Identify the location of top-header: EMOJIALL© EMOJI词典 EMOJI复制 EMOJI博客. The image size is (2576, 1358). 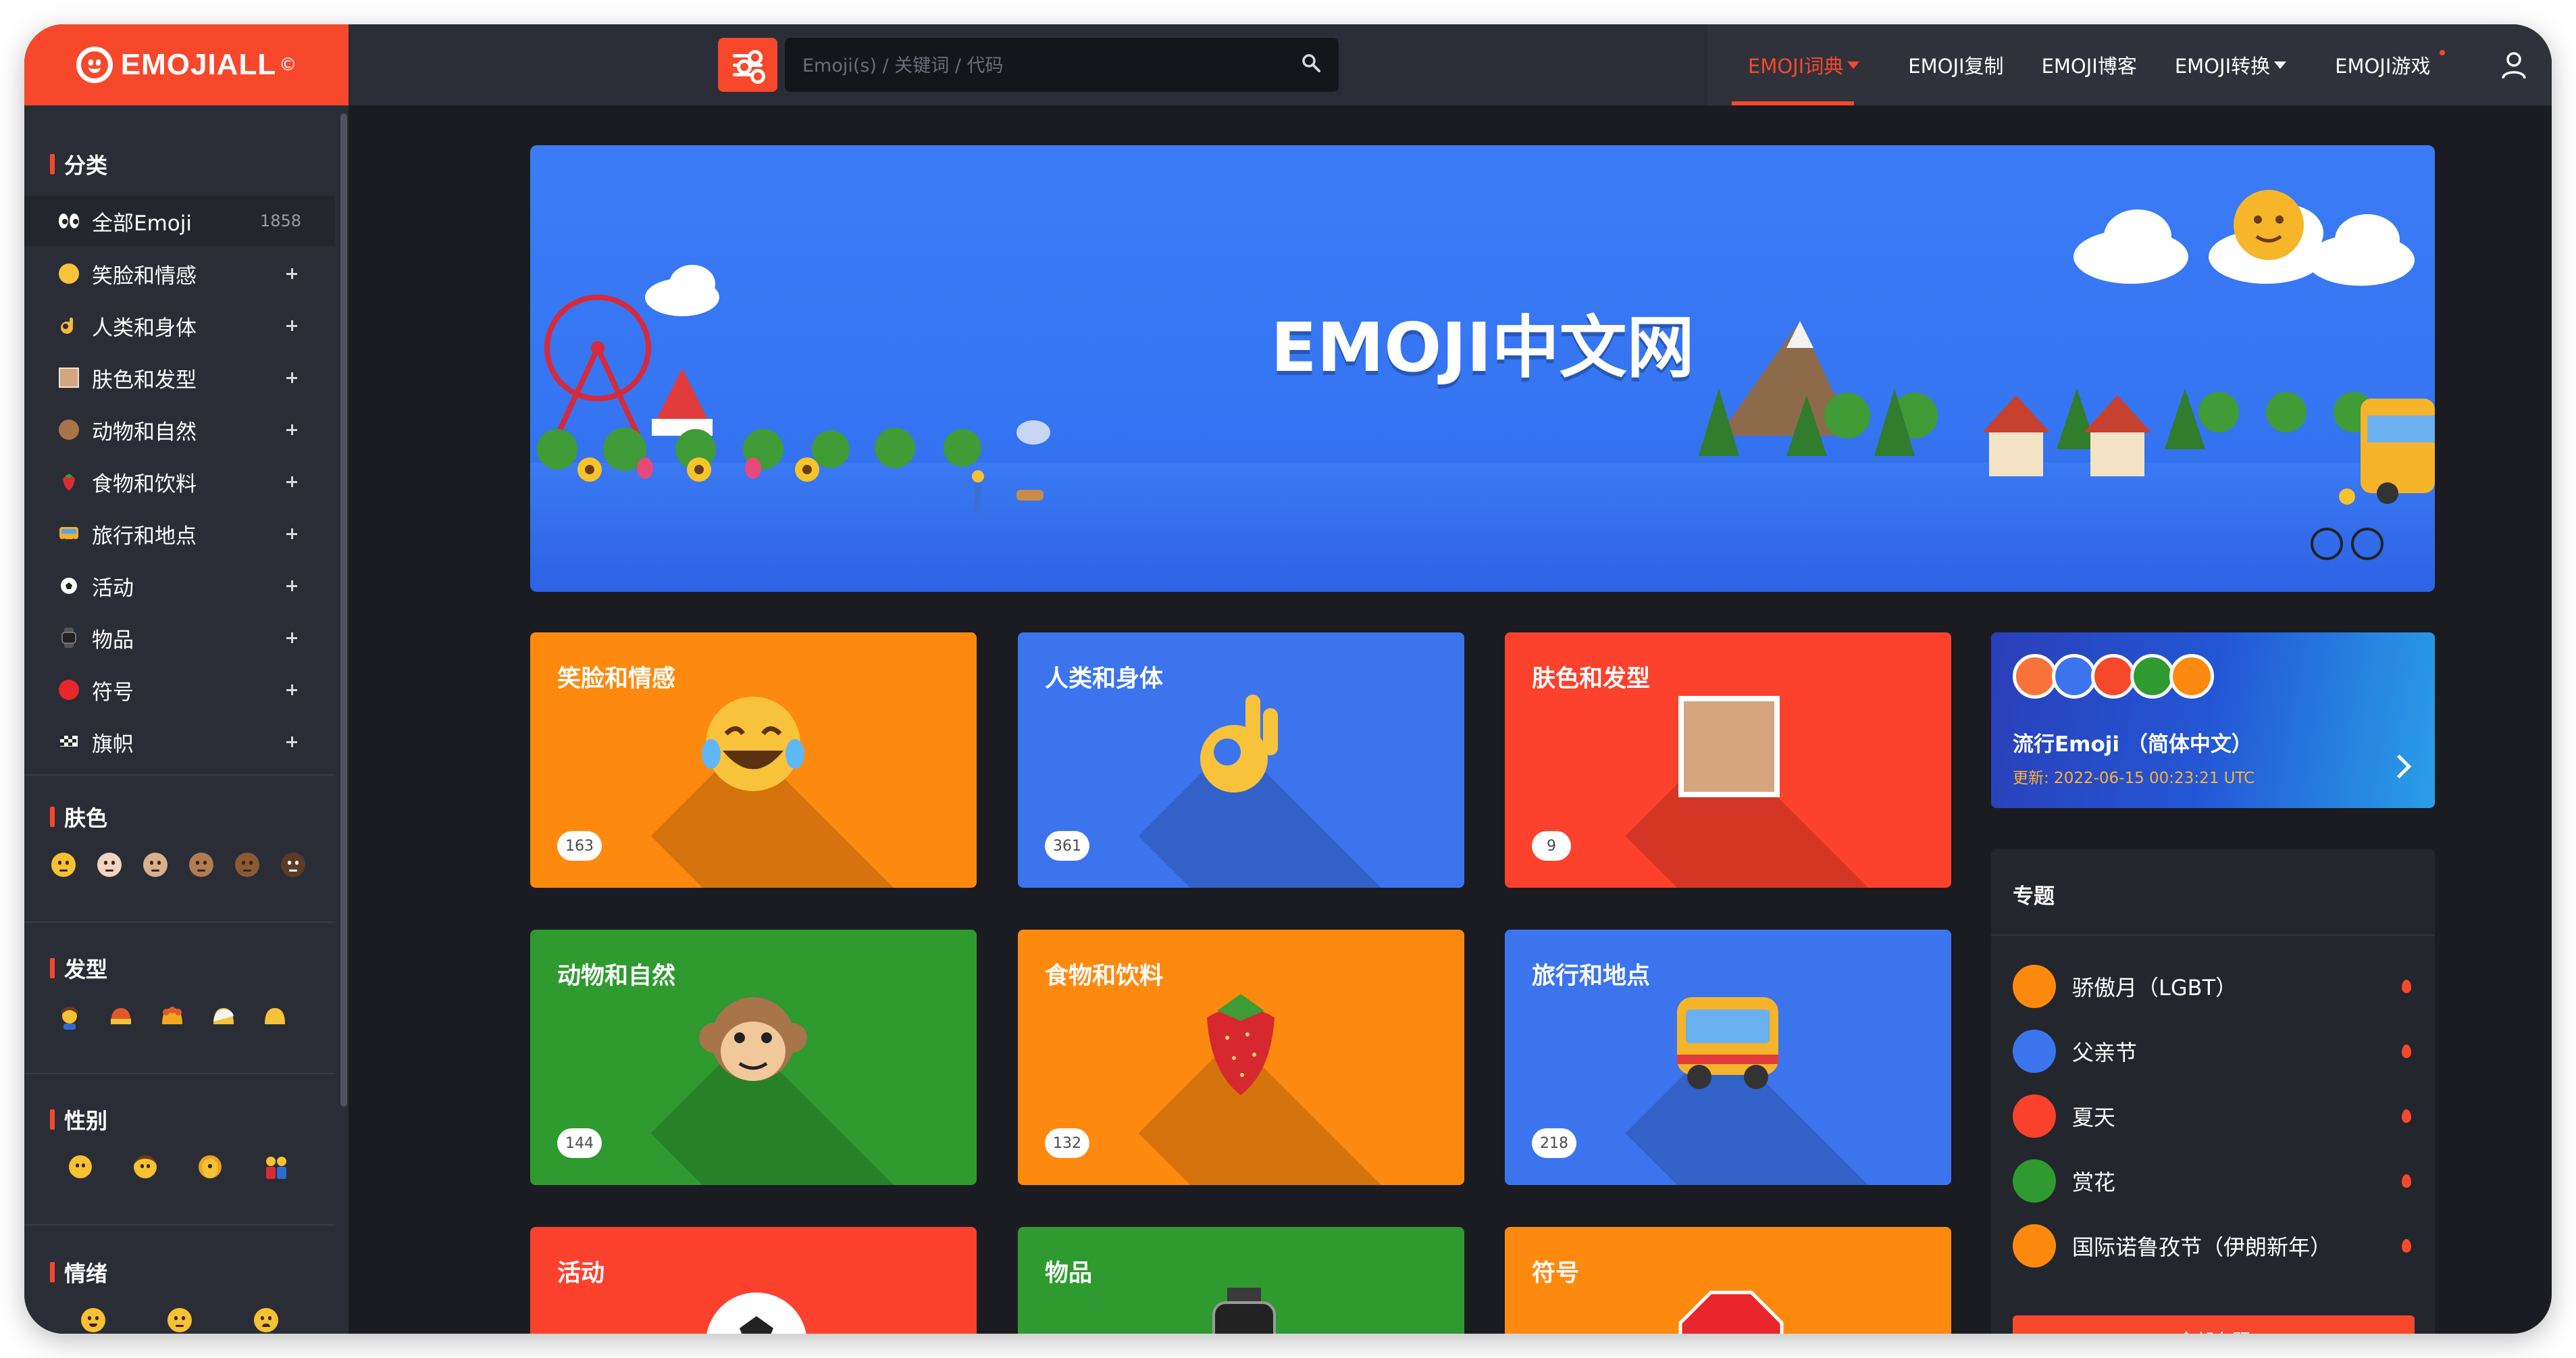
(1288, 65).